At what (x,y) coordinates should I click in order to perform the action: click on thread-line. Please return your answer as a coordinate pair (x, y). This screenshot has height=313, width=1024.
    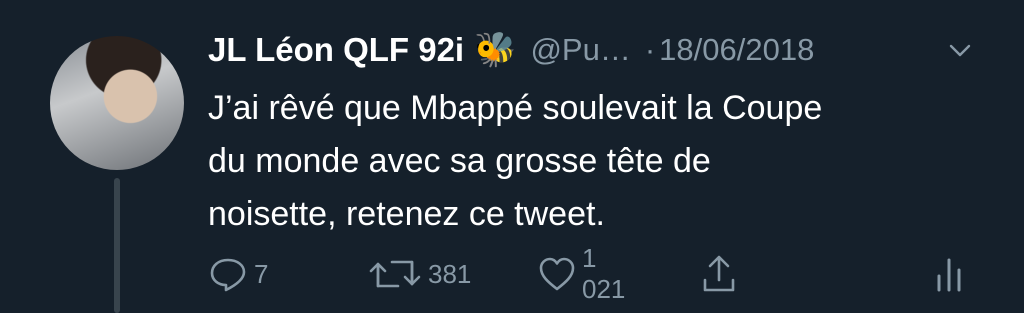
    Looking at the image, I should click on (117, 245).